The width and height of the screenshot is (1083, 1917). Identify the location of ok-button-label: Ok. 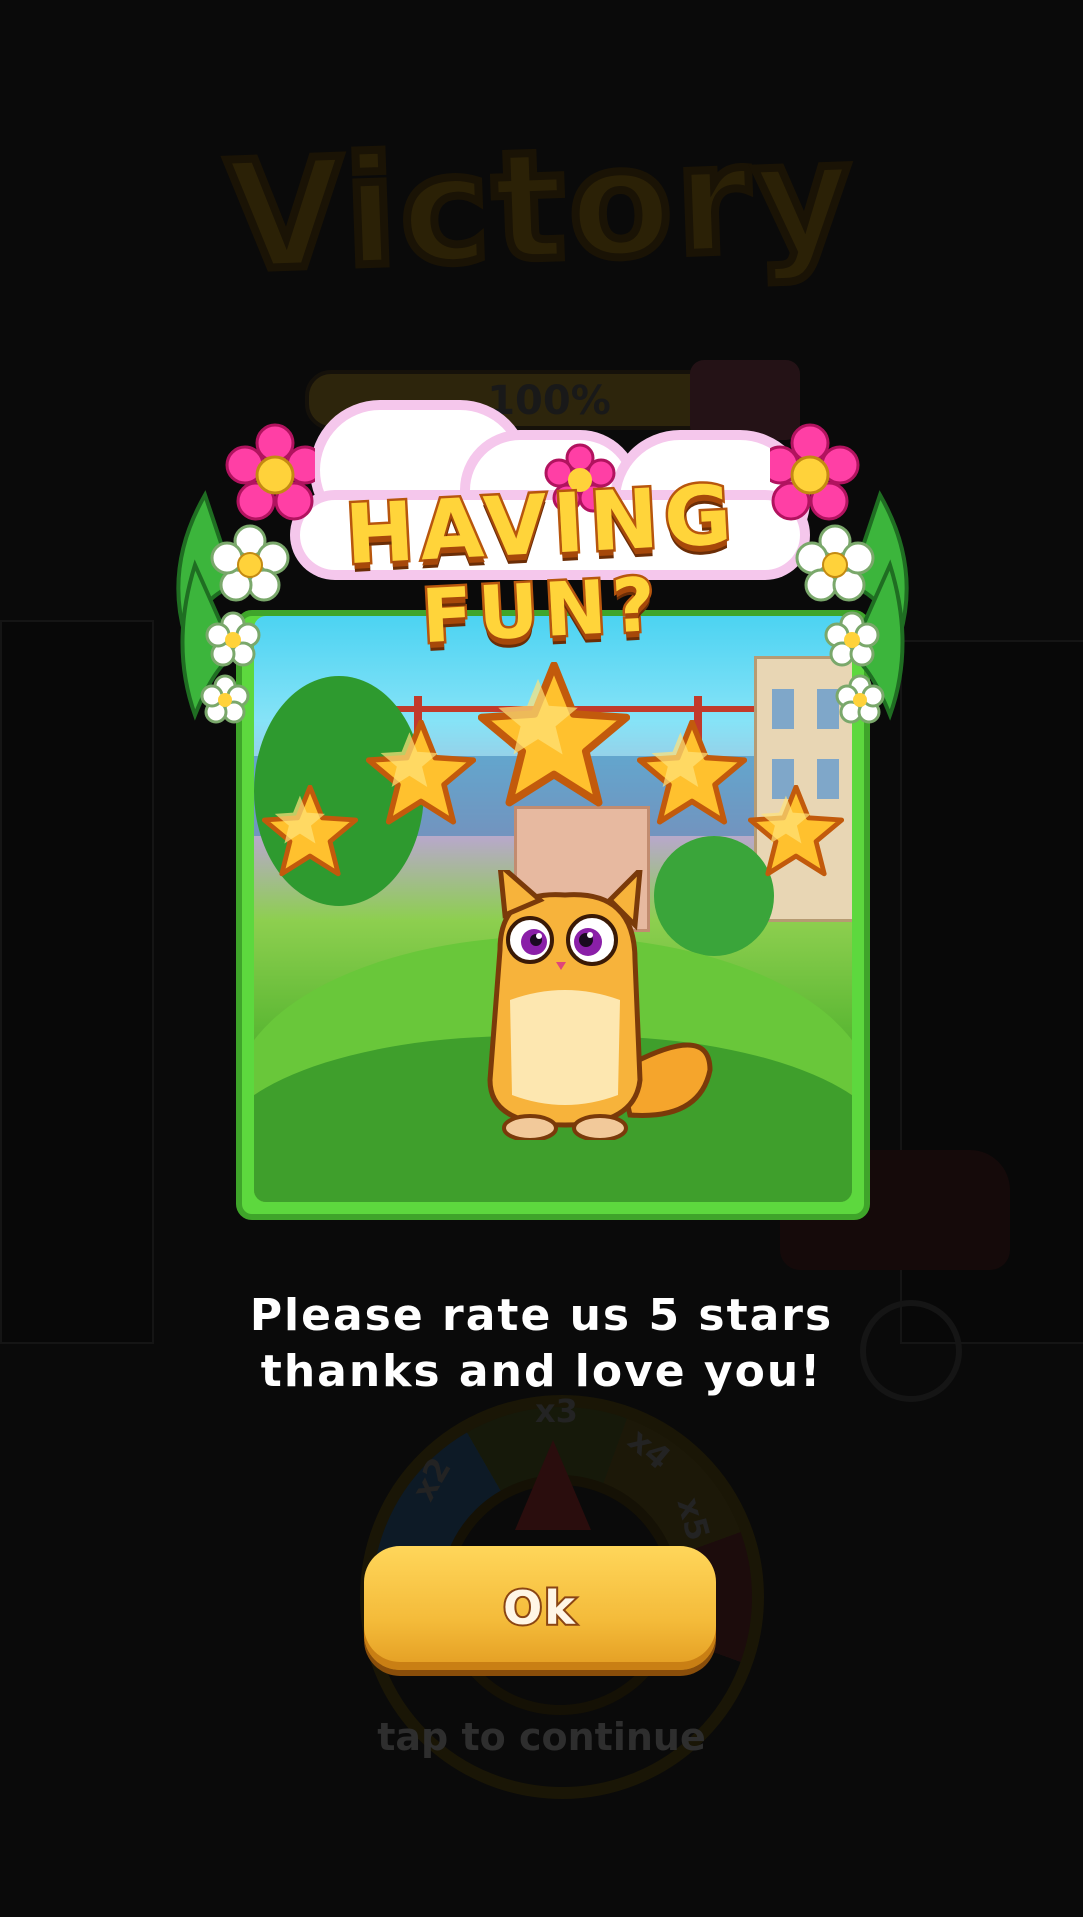
(539, 1608).